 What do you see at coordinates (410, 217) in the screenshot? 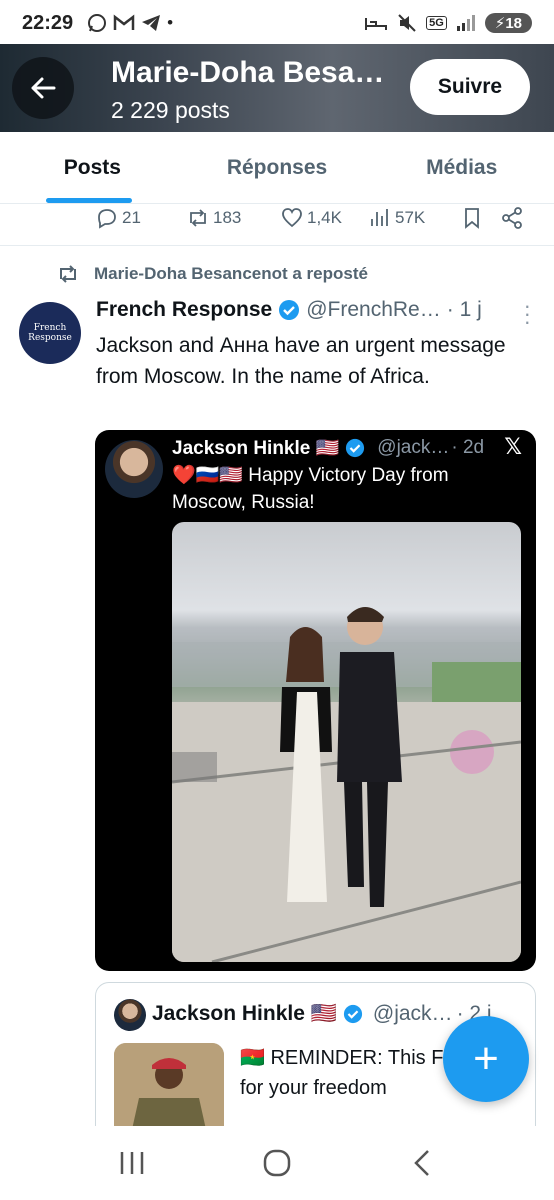
I see `view-count: 57K` at bounding box center [410, 217].